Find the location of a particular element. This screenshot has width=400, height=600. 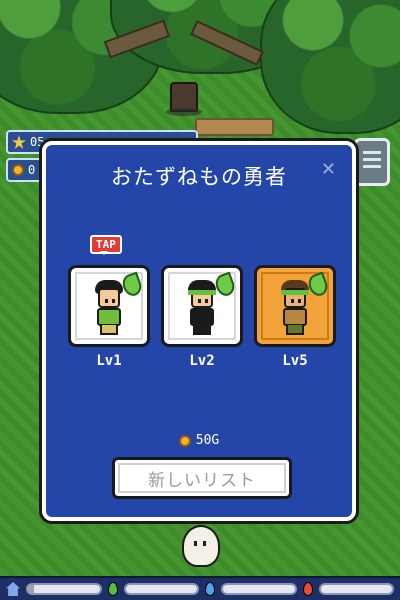

tap-hint-badge: TAP is located at coordinates (106, 245).